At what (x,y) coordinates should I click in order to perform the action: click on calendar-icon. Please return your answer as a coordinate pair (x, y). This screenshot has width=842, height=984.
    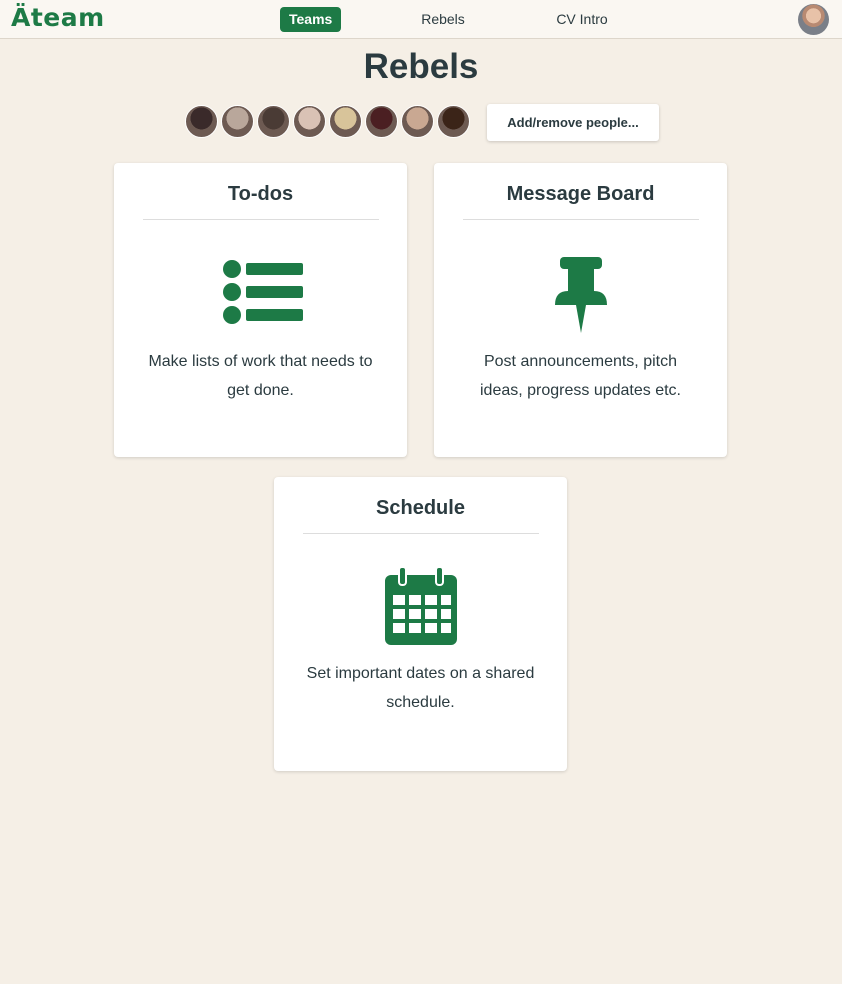
    Looking at the image, I should click on (420, 605).